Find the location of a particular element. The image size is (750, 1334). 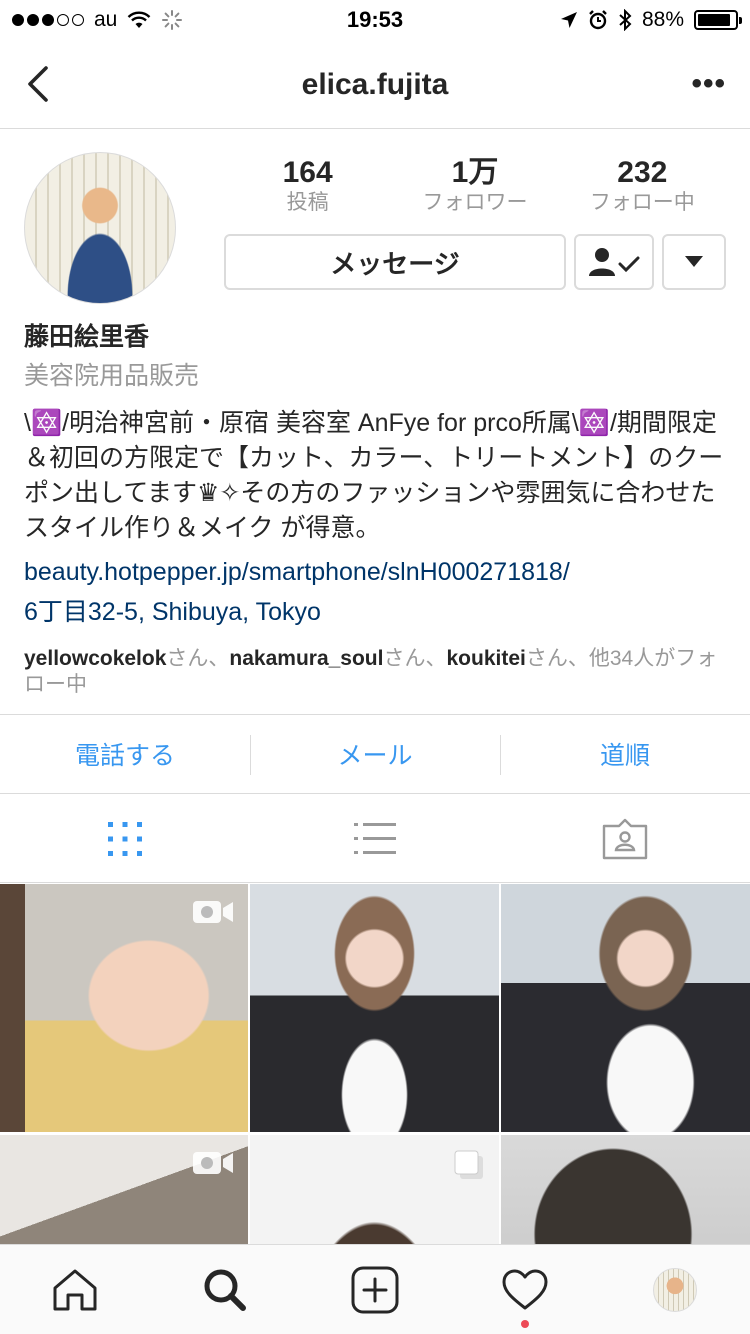

tab-grid-view is located at coordinates (125, 838).